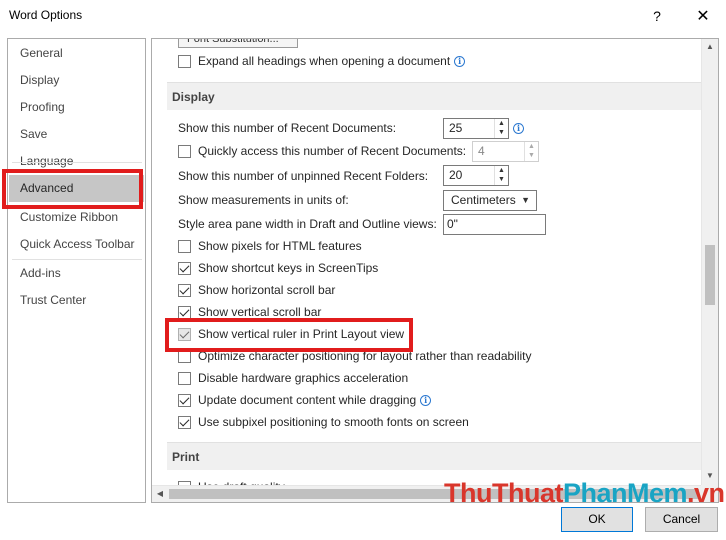 The image size is (726, 540). What do you see at coordinates (280, 246) in the screenshot?
I see `show-pixels-label: Show pixels for HTML features` at bounding box center [280, 246].